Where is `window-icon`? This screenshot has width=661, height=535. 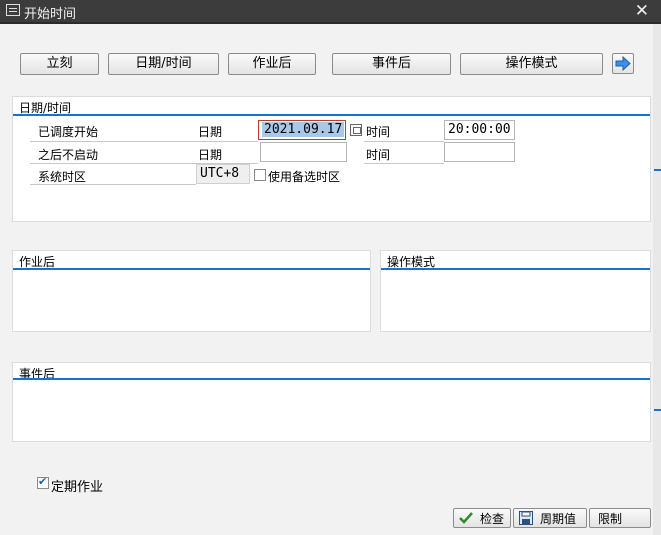
window-icon is located at coordinates (13, 10).